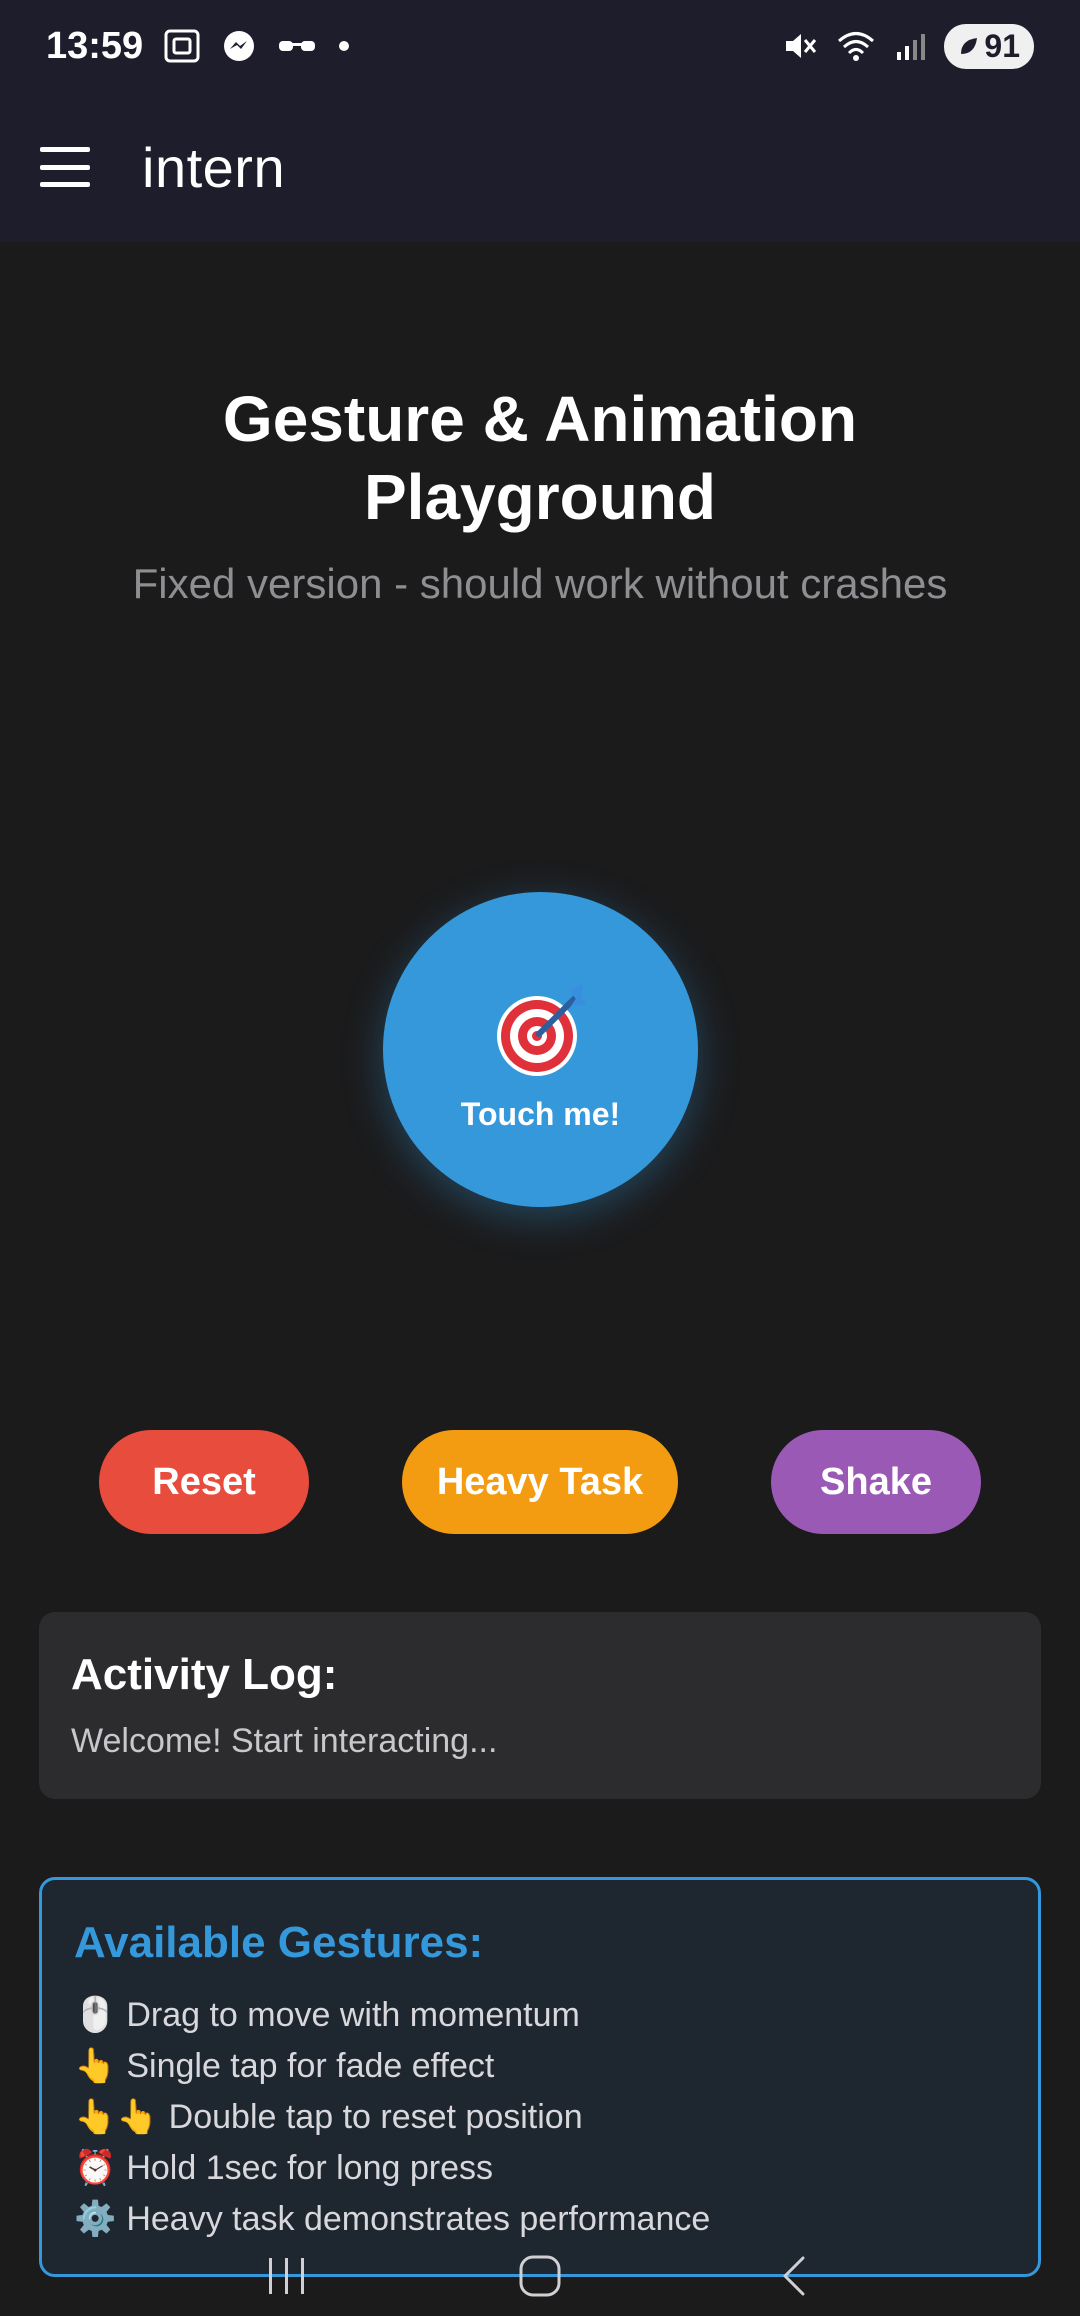 The image size is (1080, 2316). What do you see at coordinates (540, 1114) in the screenshot?
I see `touch-label: Touch me!` at bounding box center [540, 1114].